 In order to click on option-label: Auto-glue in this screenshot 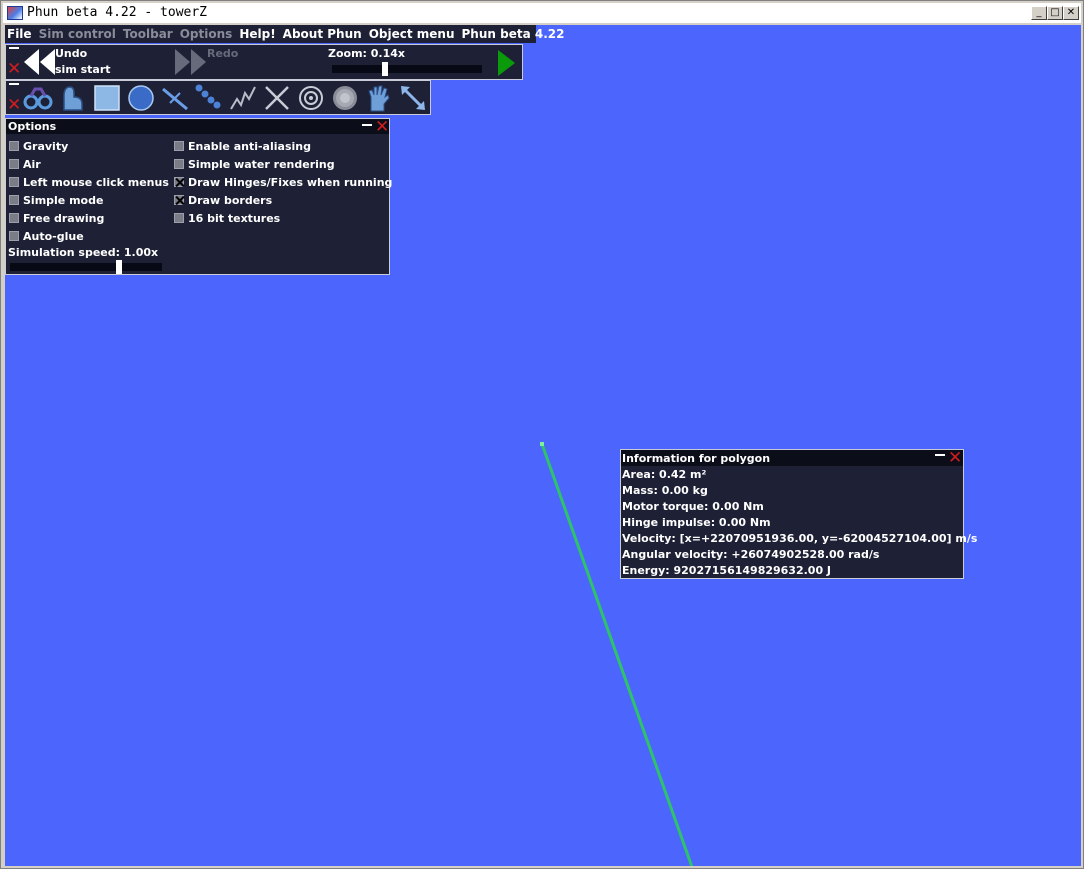, I will do `click(53, 236)`.